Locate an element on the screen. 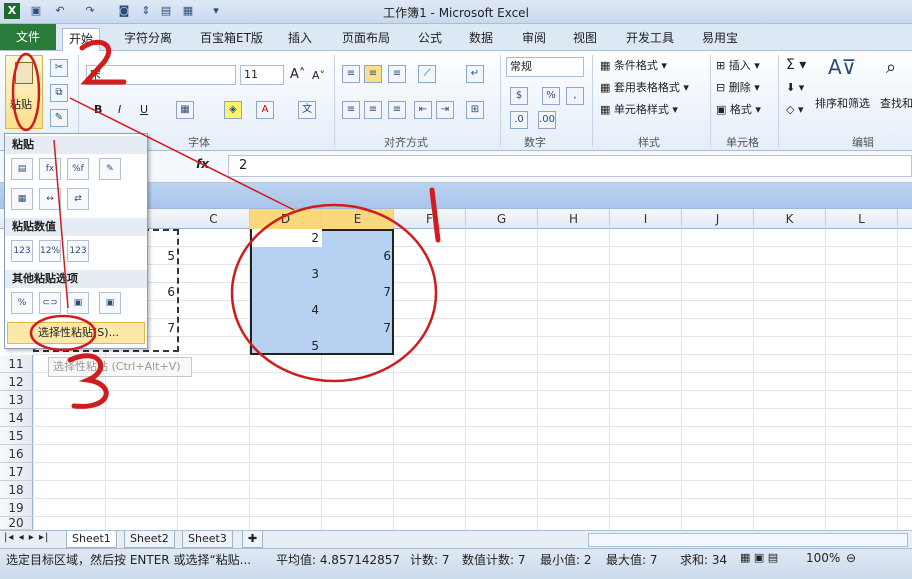 Image resolution: width=912 pixels, height=579 pixels. col-header-j: J is located at coordinates (718, 219).